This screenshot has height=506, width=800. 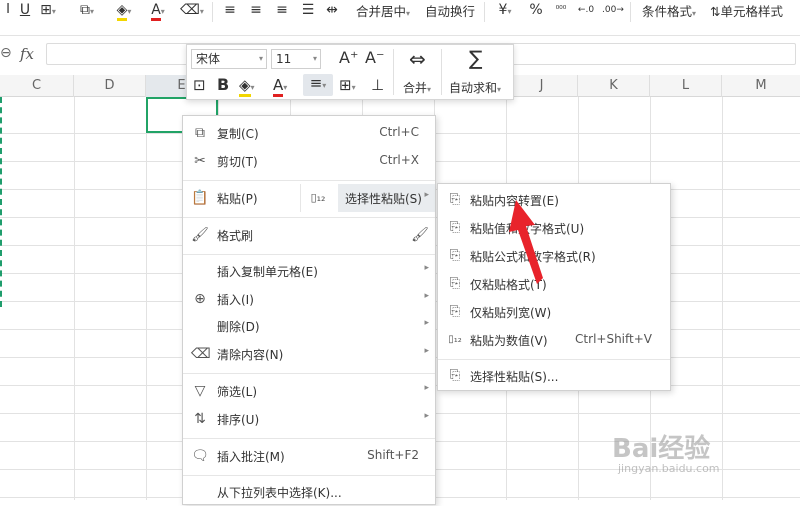 I want to click on menu-item-clear: ⌫ 清除内容(N) ▸, so click(x=309, y=354).